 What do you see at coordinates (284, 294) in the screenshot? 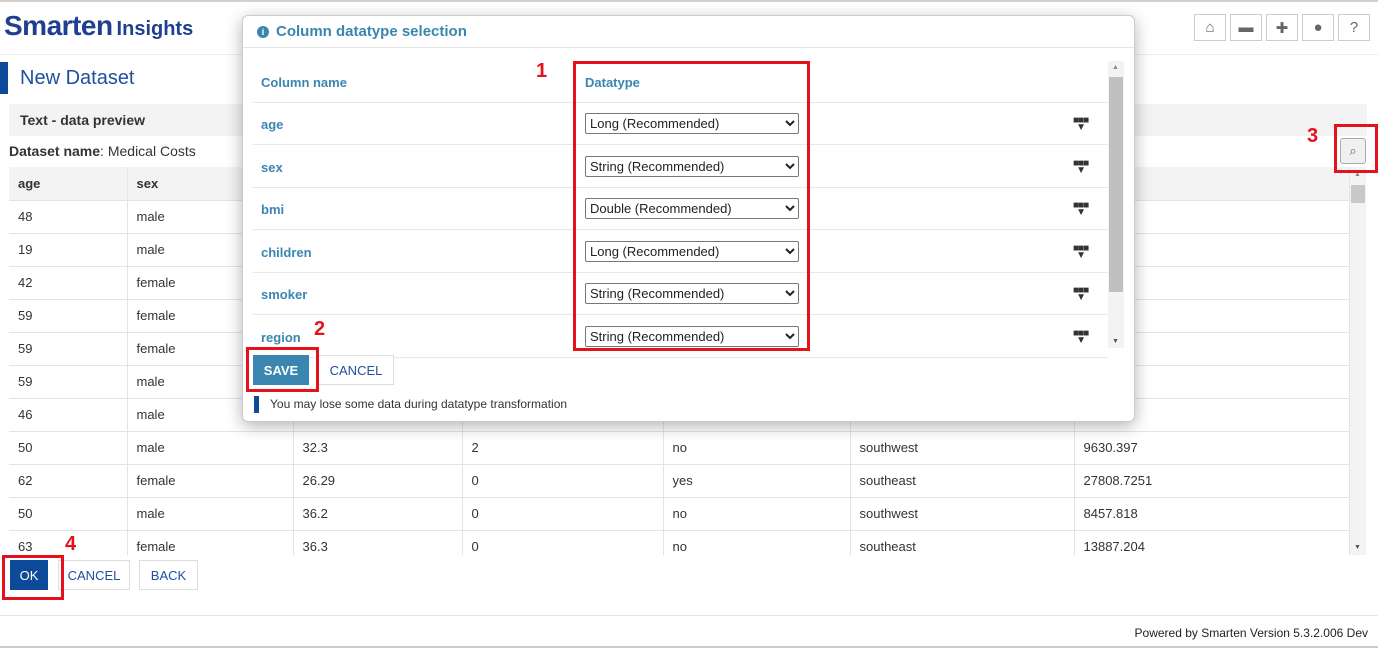
I see `column-name: smoker` at bounding box center [284, 294].